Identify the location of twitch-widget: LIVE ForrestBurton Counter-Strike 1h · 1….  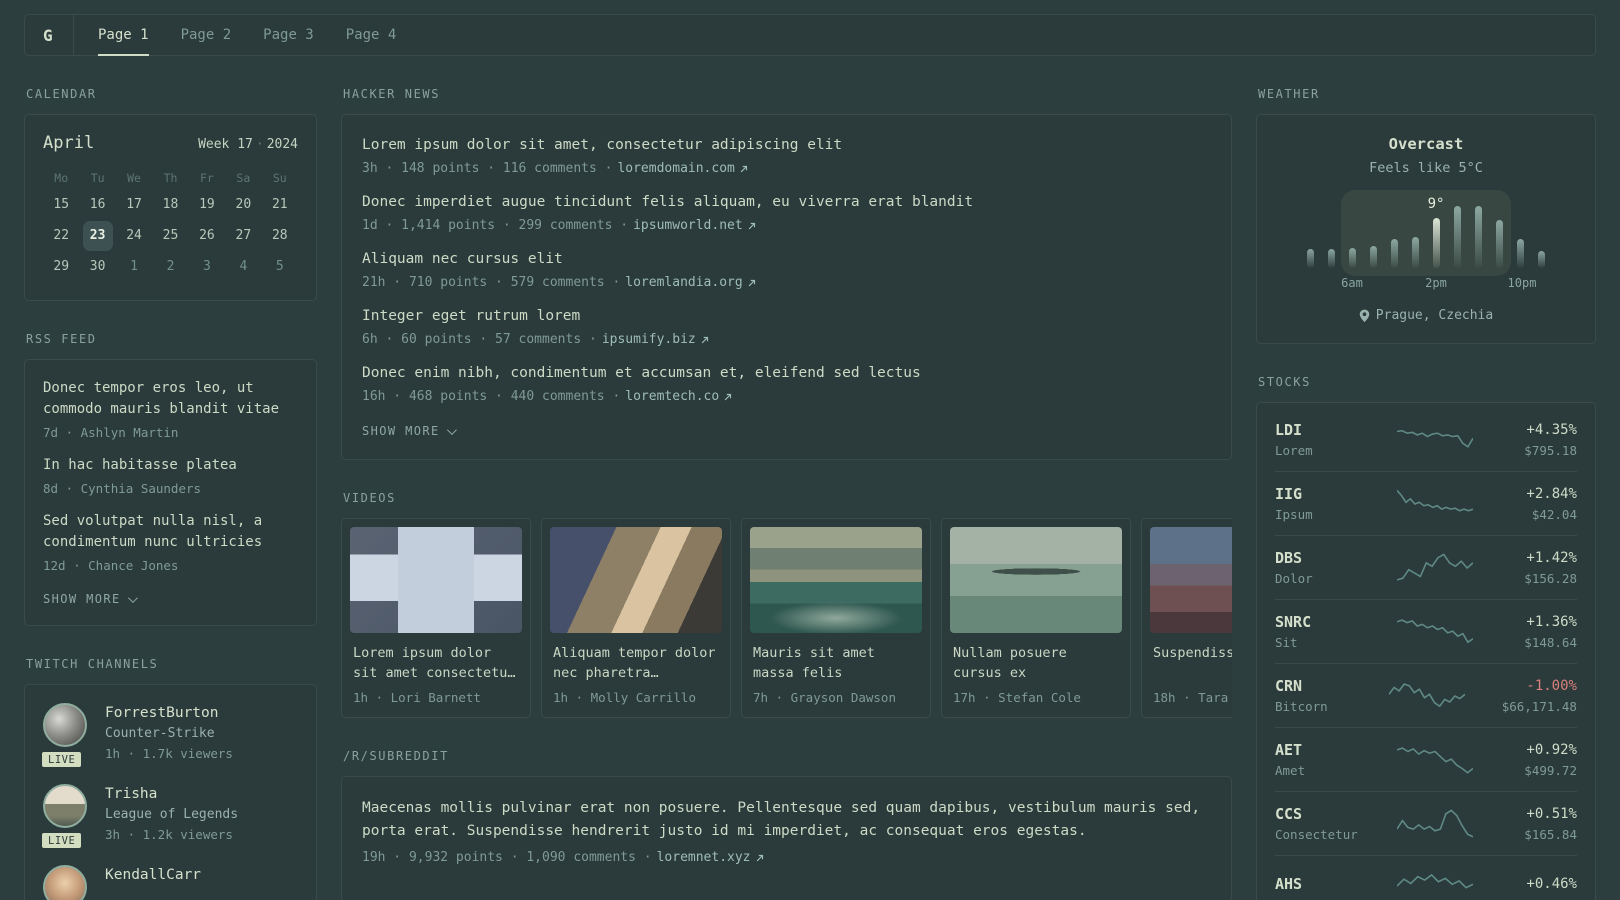
(170, 792).